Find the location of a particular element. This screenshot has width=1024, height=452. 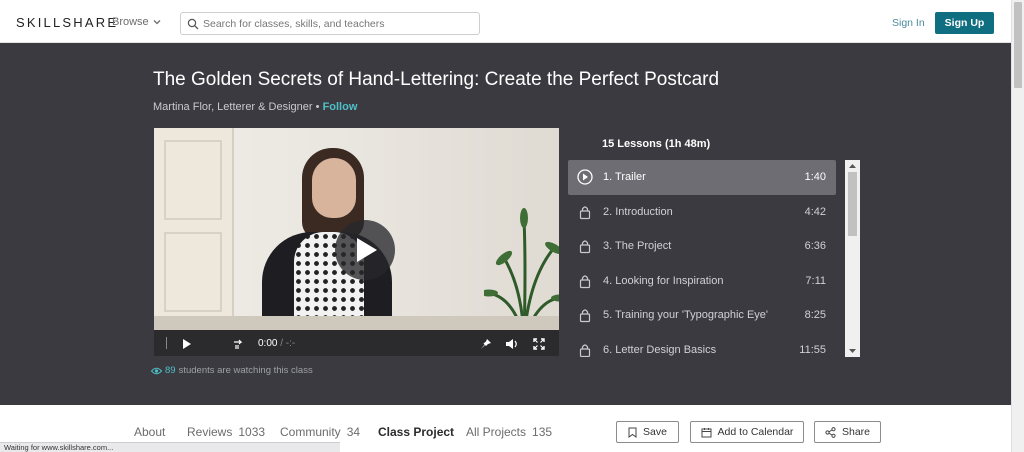

tab-reviews: Reviews 1033 is located at coordinates (226, 432).